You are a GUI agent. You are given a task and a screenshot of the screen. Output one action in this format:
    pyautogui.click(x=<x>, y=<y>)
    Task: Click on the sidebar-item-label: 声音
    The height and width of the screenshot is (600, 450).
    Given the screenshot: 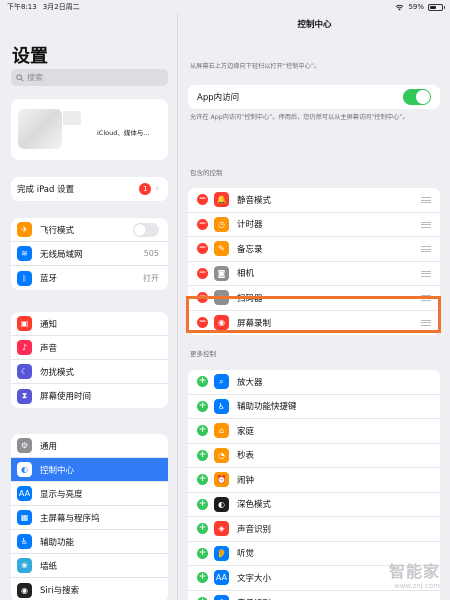 What is the action you would take?
    pyautogui.click(x=49, y=348)
    